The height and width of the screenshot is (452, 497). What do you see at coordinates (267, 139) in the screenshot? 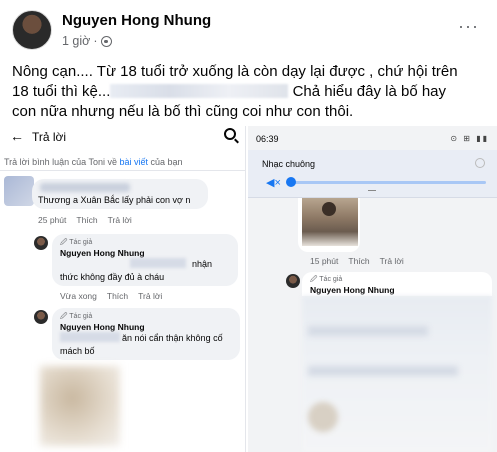
I see `status-time: 06:39` at bounding box center [267, 139].